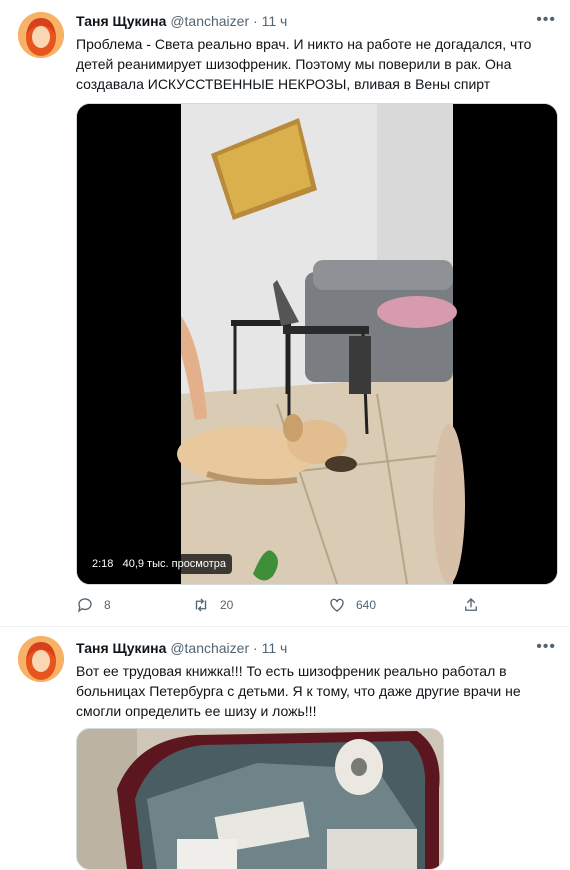 This screenshot has height=870, width=570. What do you see at coordinates (212, 605) in the screenshot?
I see `retweet-button: 20` at bounding box center [212, 605].